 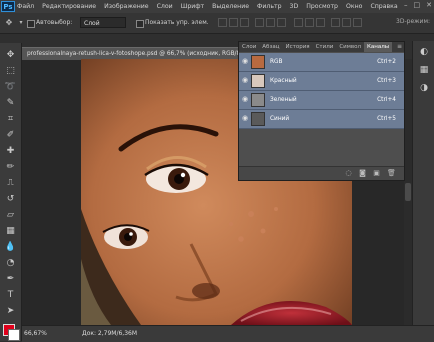 What do you see at coordinates (322, 6) in the screenshot?
I see `menu-view: Просмотр` at bounding box center [322, 6].